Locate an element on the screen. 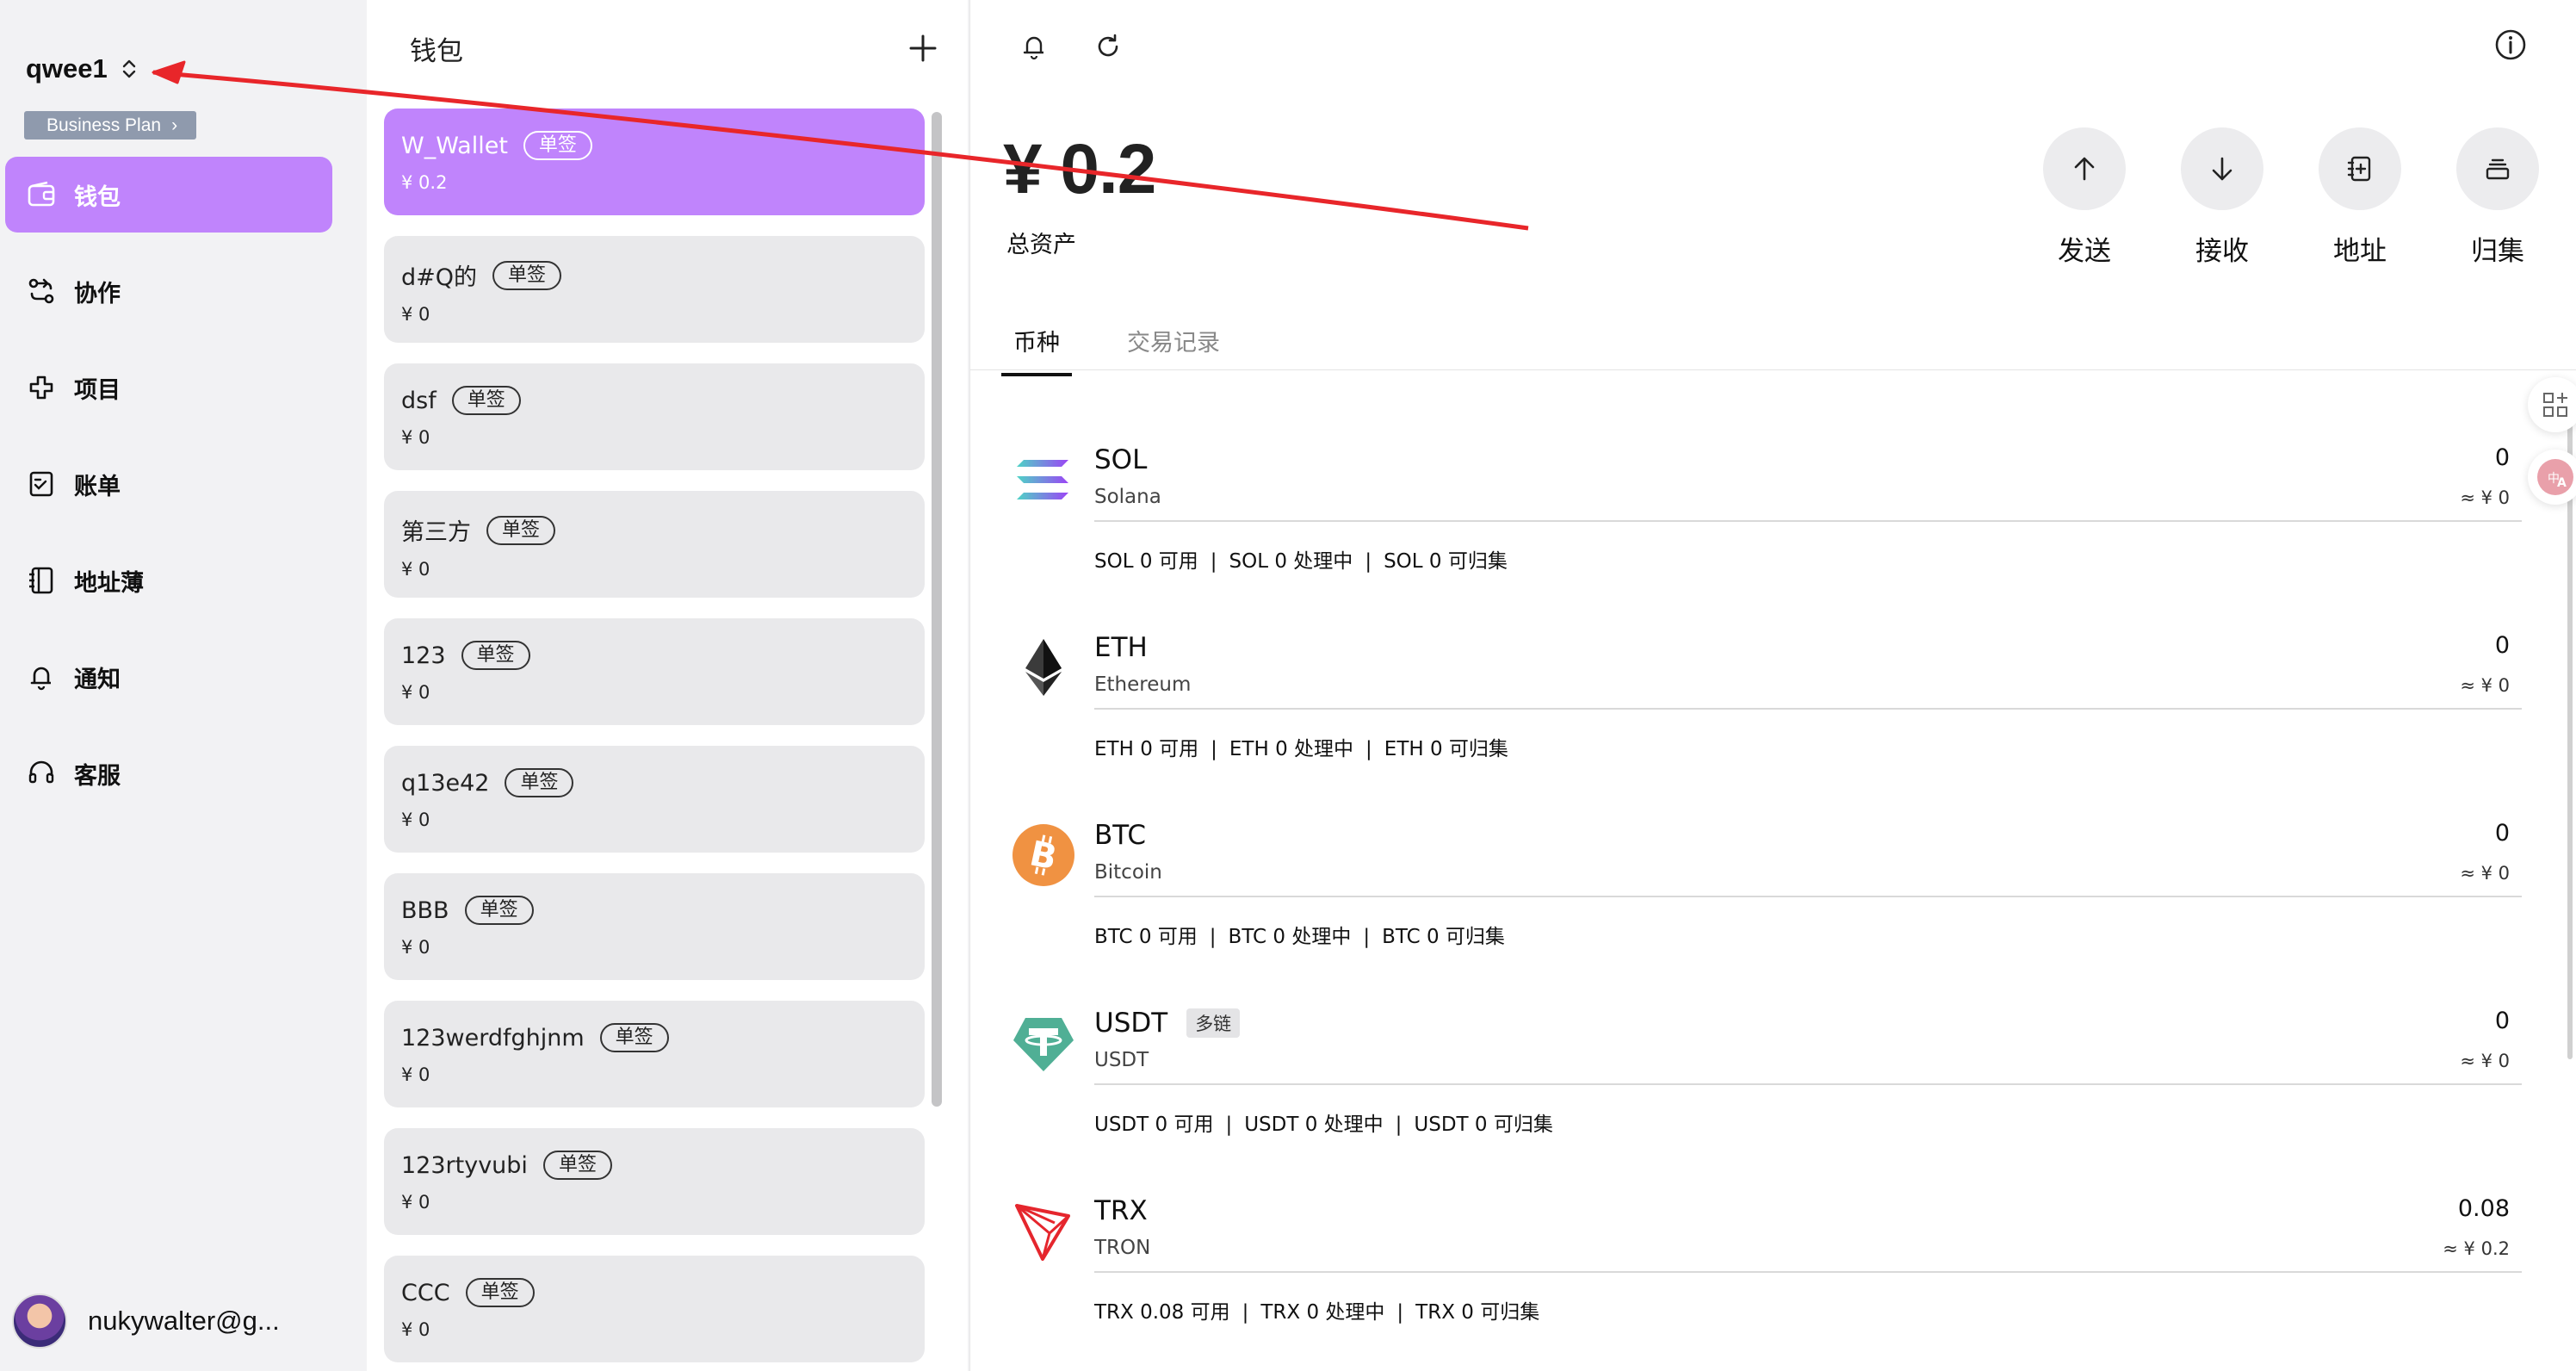 The image size is (2576, 1371). workspace-switcher: qwee1 is located at coordinates (82, 68).